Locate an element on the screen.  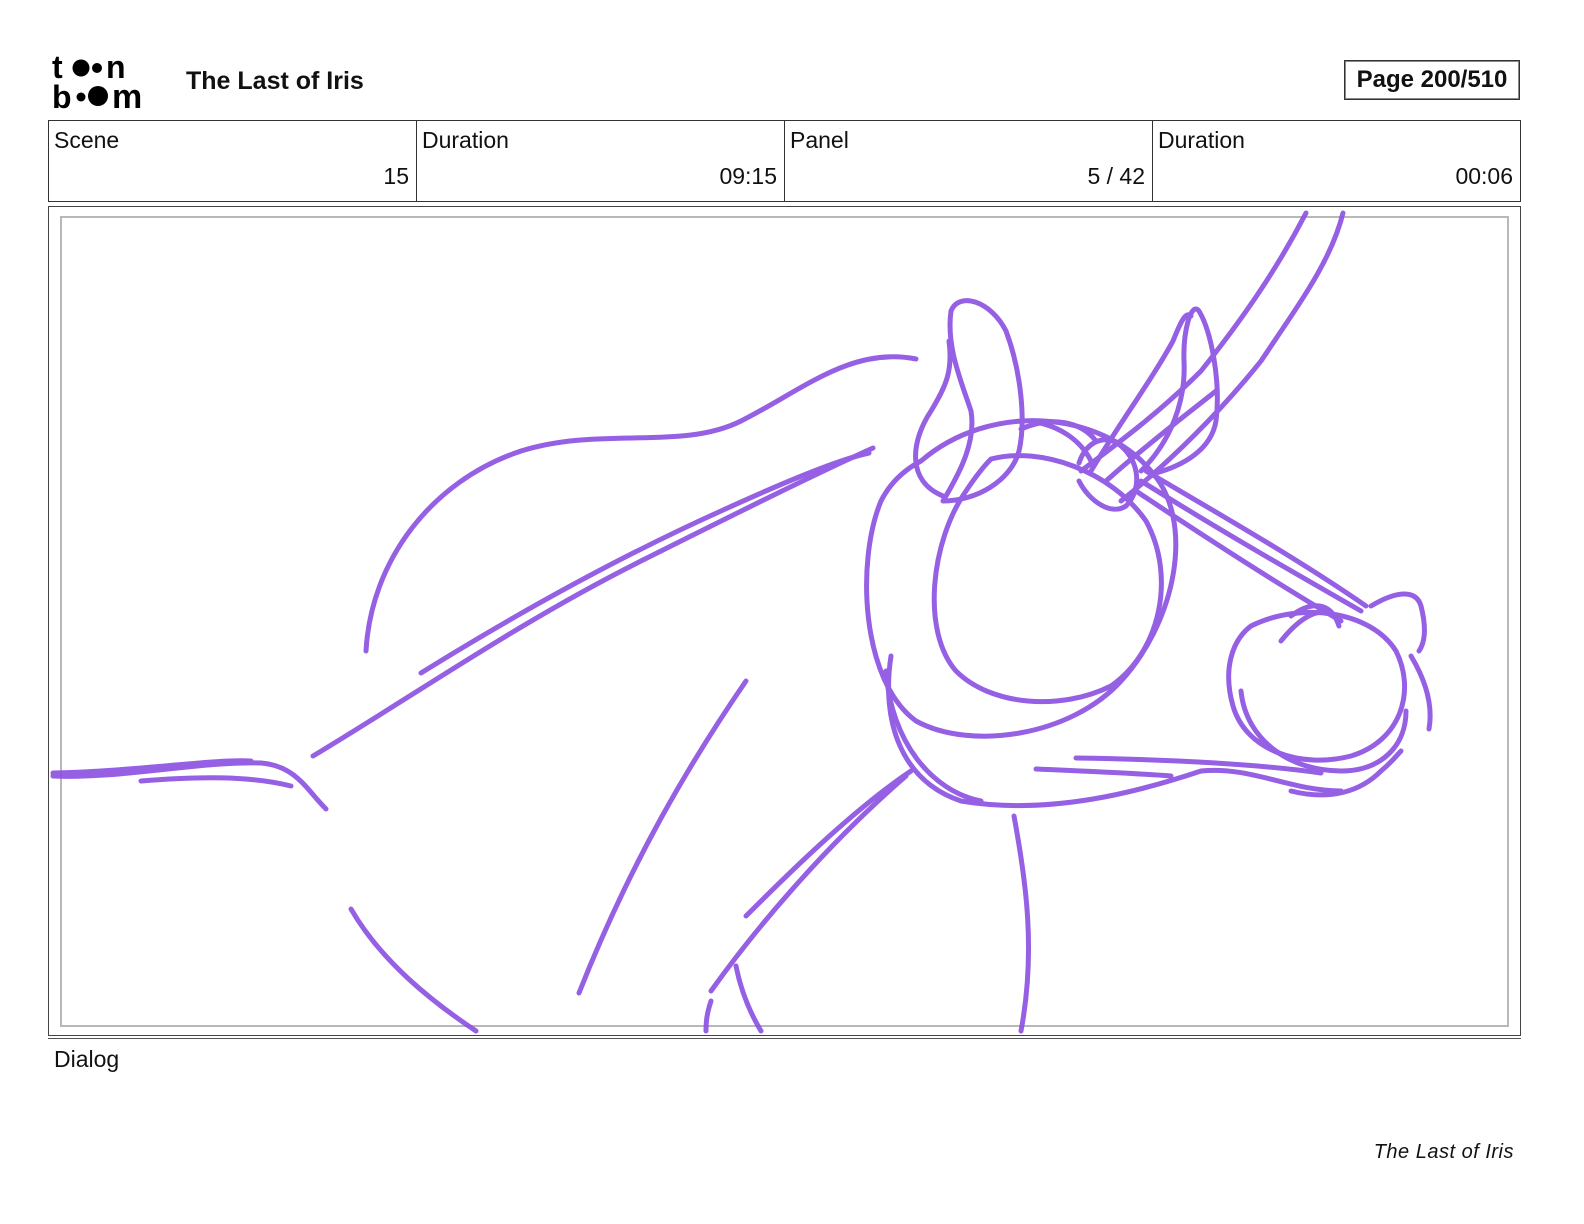
svg-text: m is located at coordinates (127, 94).